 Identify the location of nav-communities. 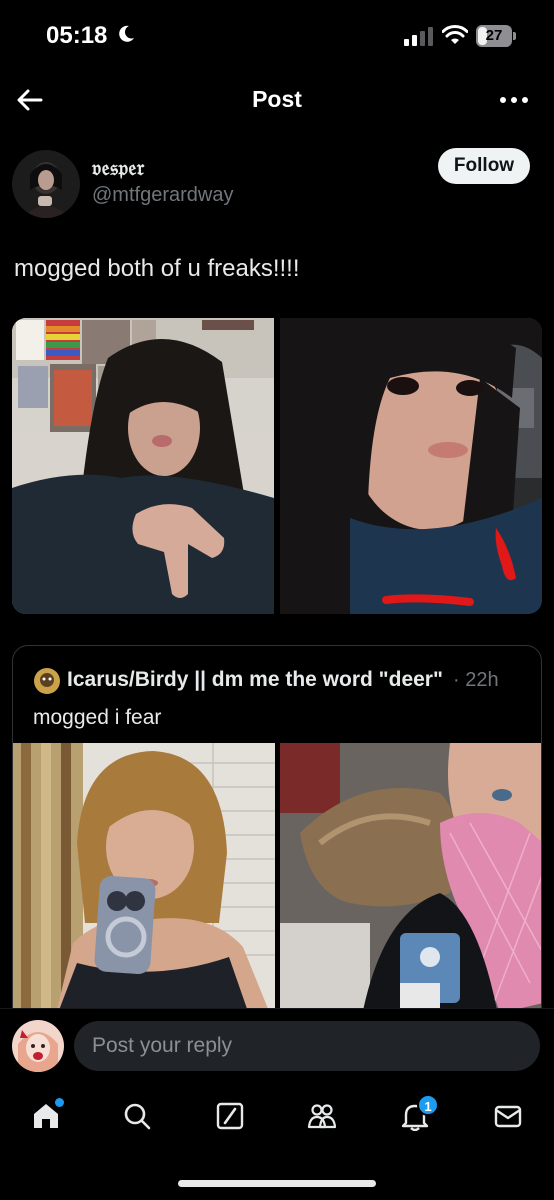
(322, 1116).